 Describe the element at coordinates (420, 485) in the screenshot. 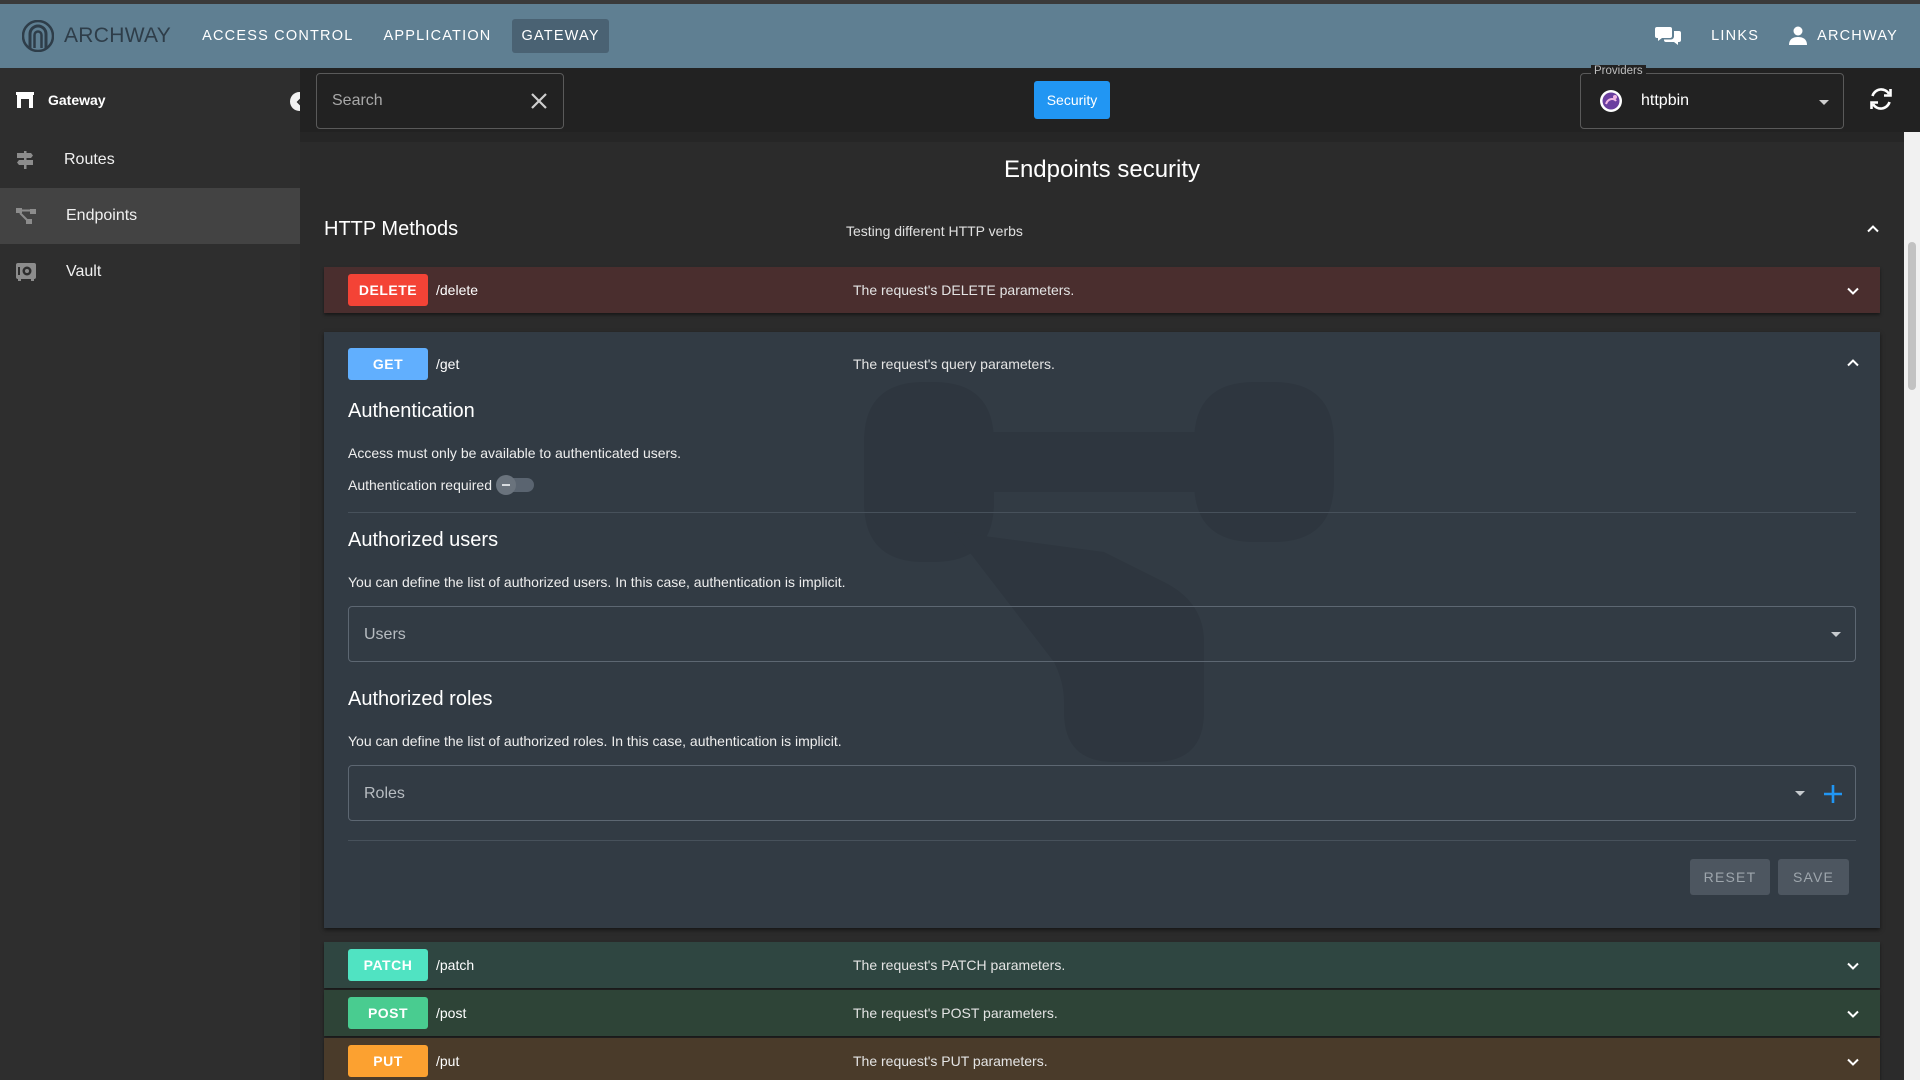

I see `auth-required-label: Authentication required` at that location.